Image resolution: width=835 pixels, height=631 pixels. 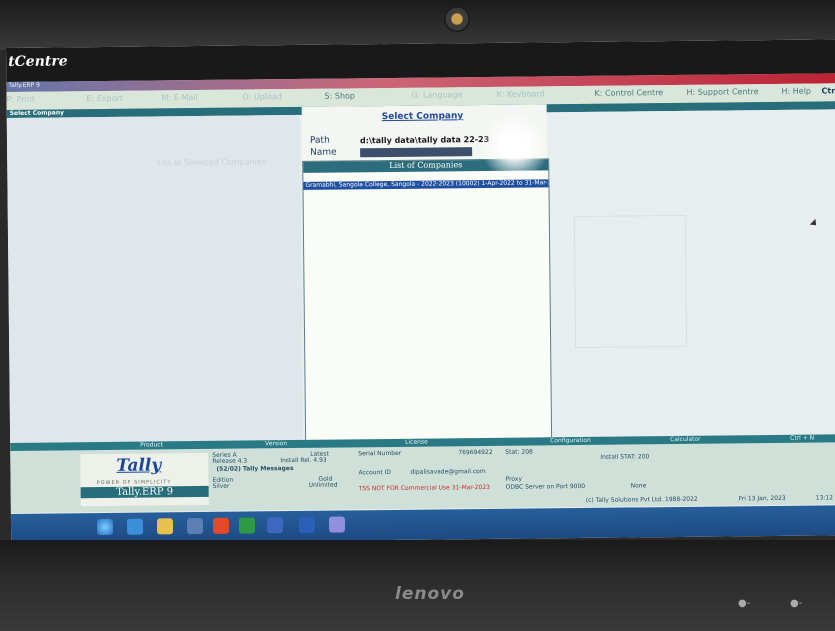 I want to click on window-title: Tally.ERP 9, so click(x=24, y=85).